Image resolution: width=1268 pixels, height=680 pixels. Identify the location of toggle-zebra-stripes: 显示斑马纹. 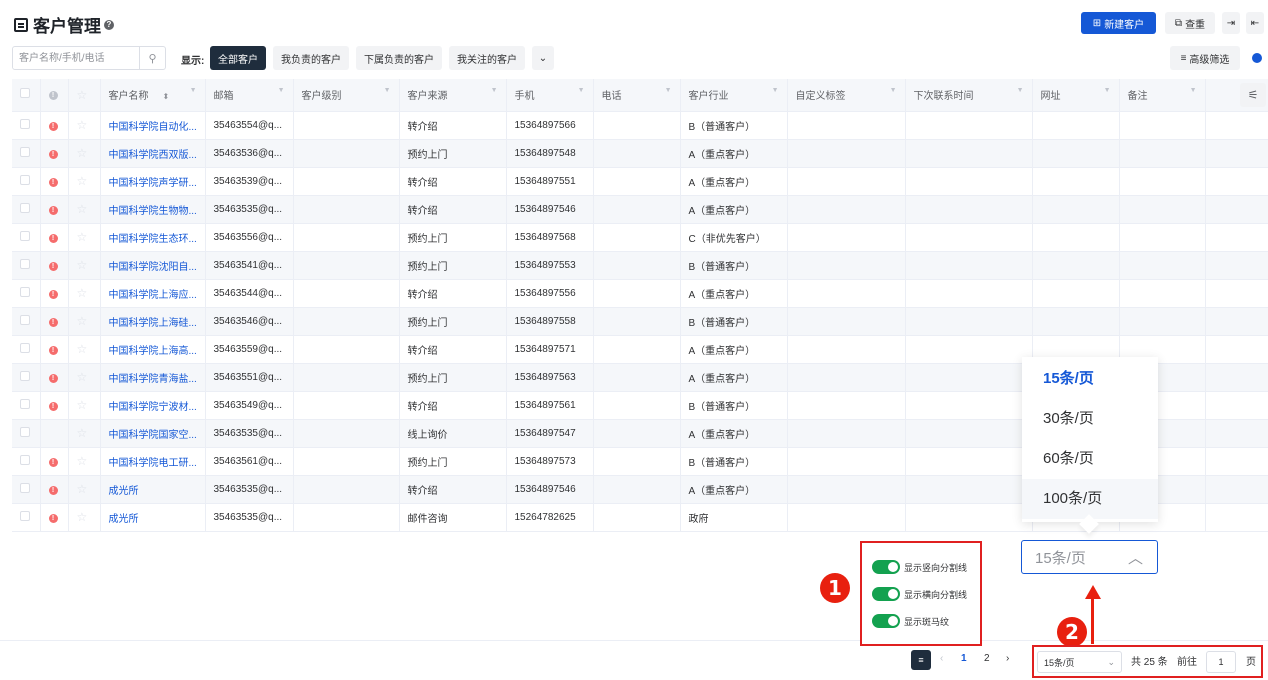
(926, 621).